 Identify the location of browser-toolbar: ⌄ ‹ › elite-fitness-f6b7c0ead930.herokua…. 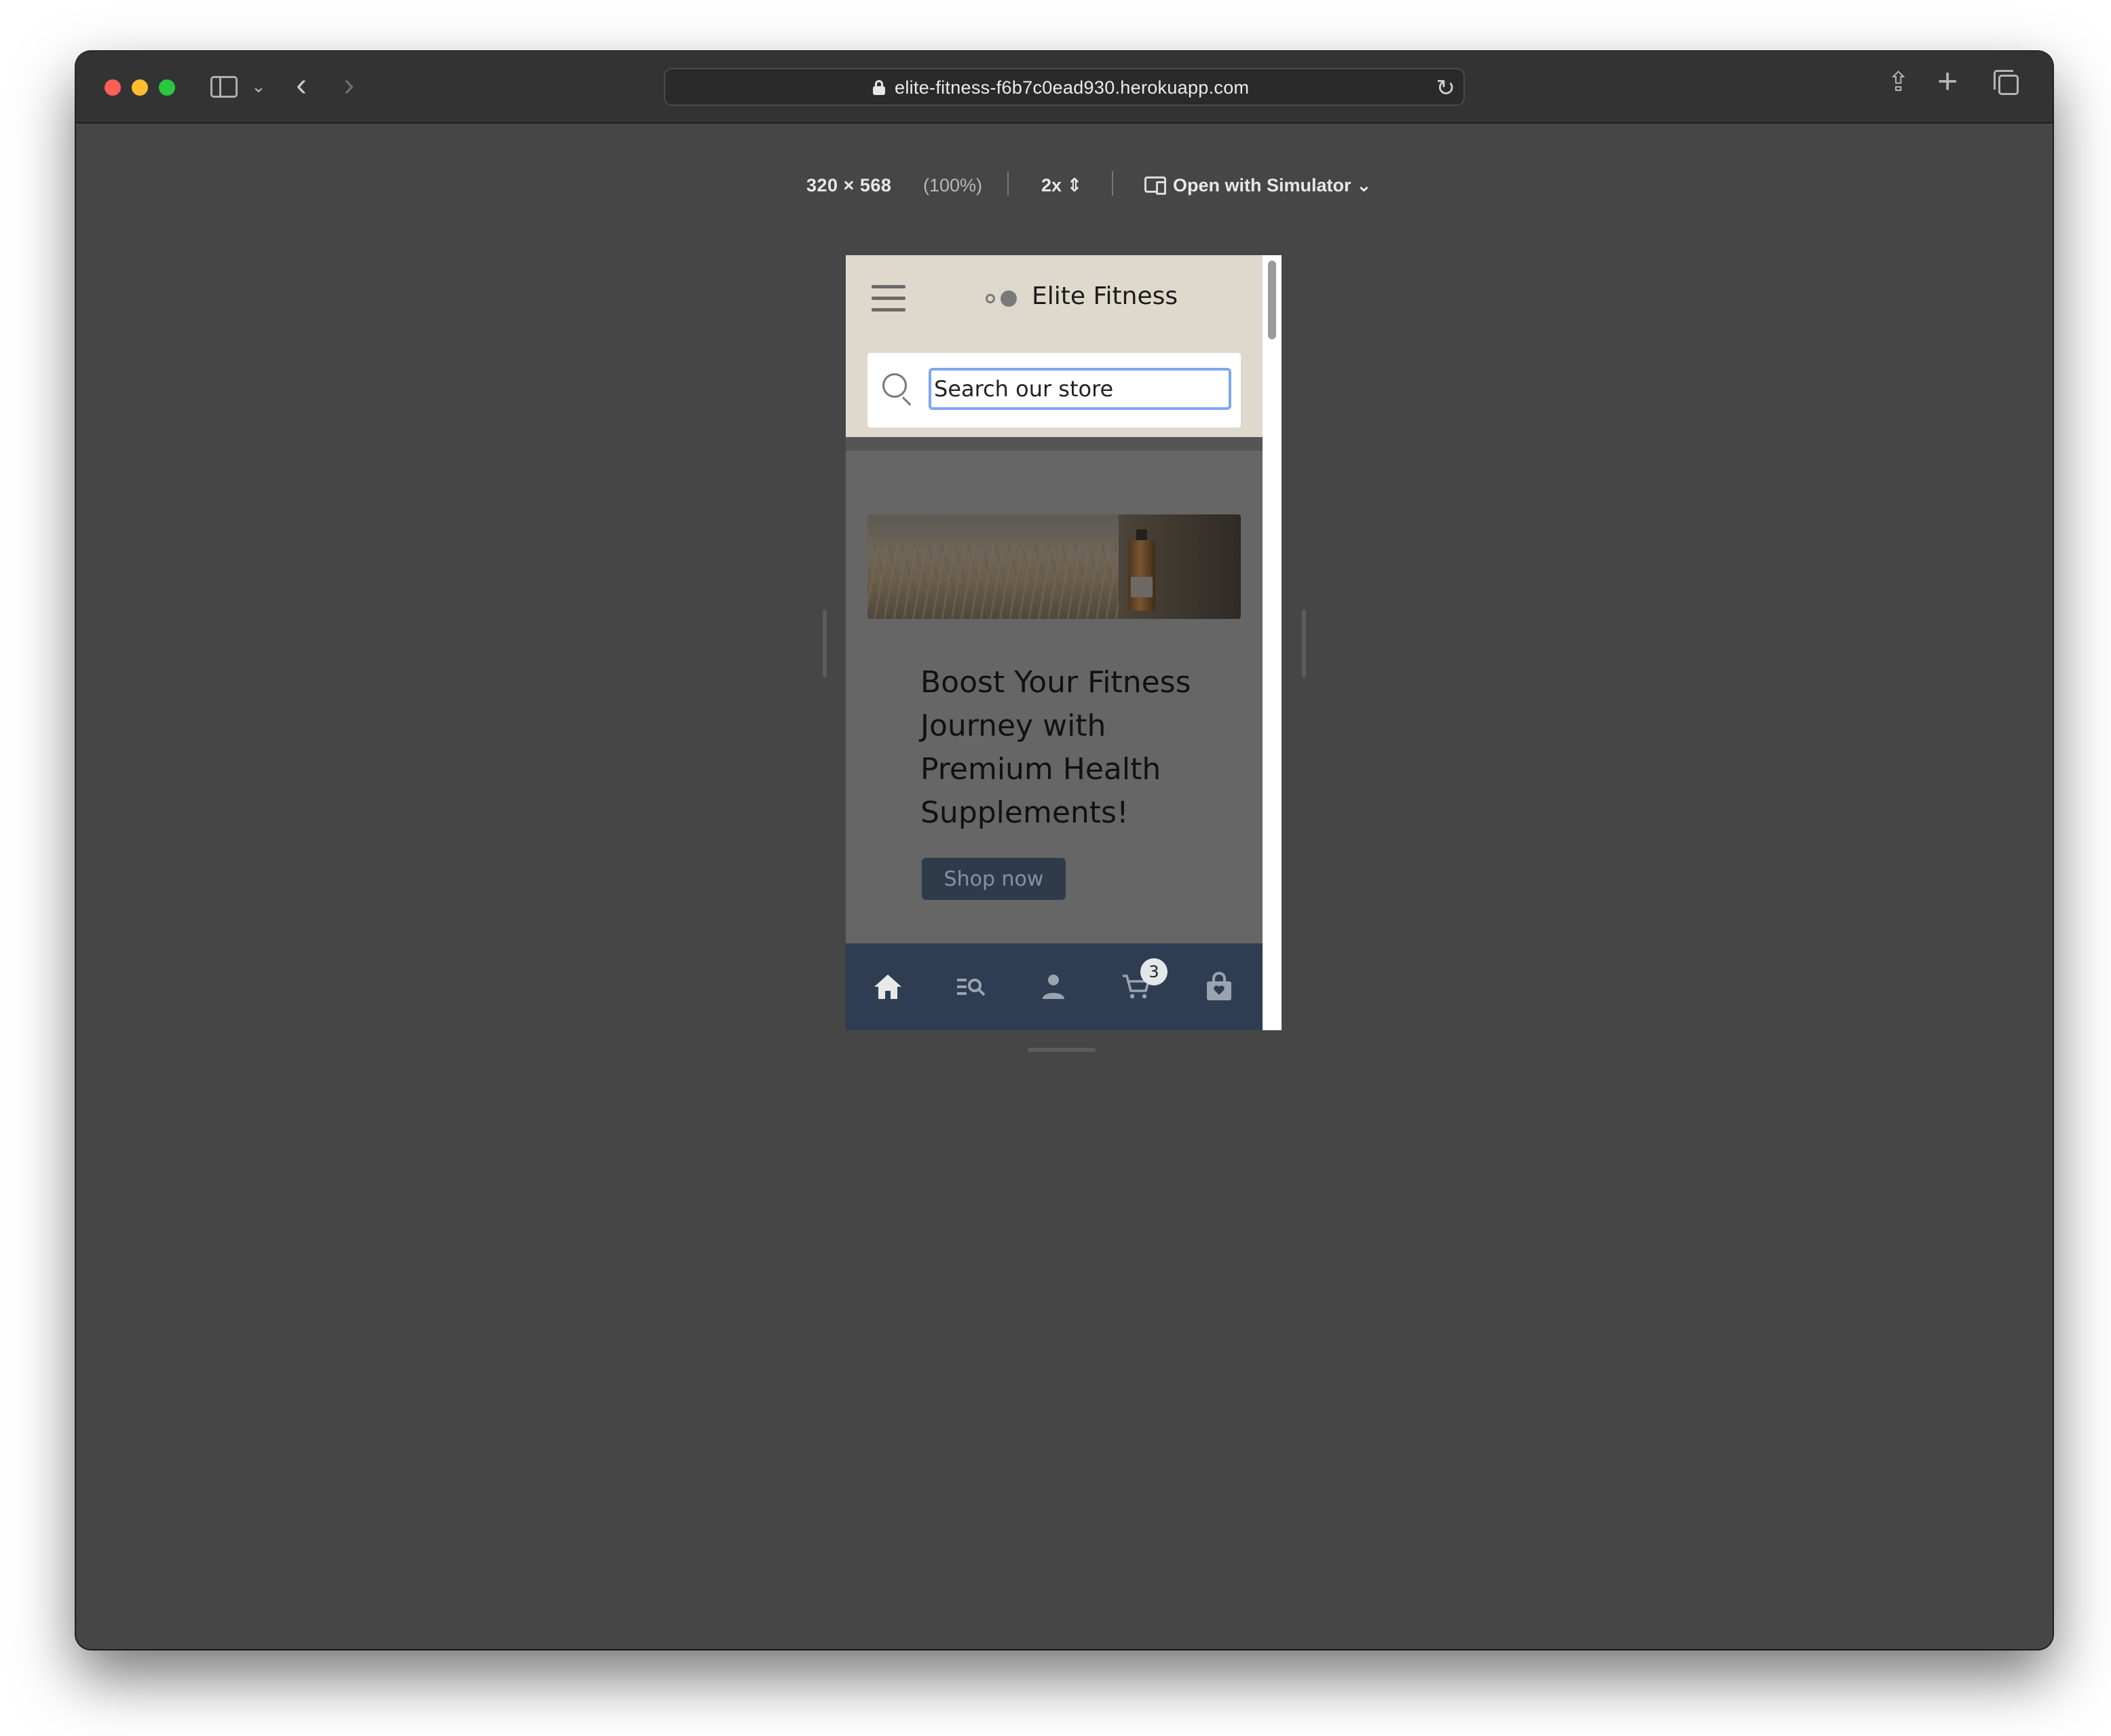
(1064, 88).